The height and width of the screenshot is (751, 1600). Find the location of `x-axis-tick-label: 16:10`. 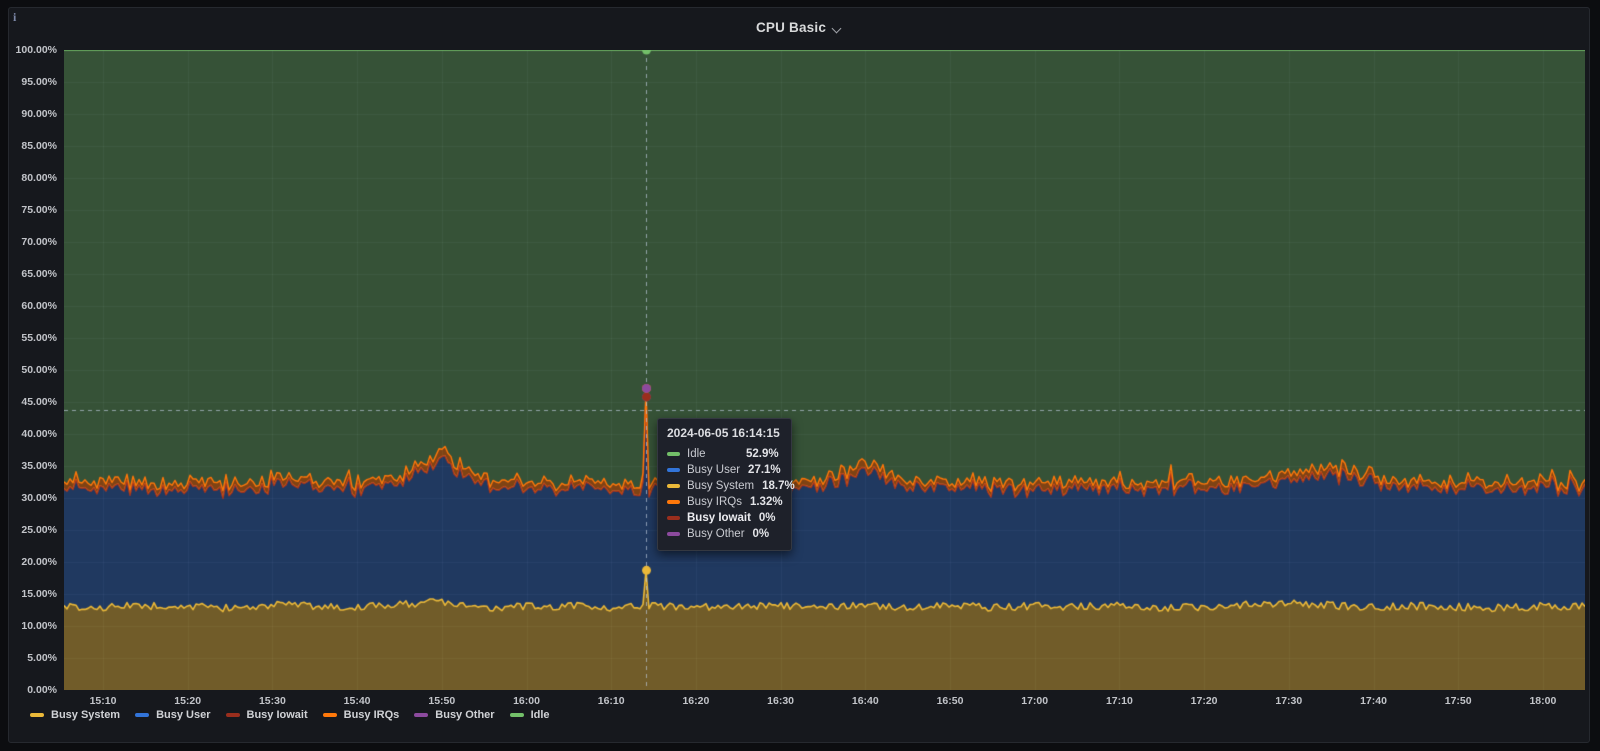

x-axis-tick-label: 16:10 is located at coordinates (611, 701).